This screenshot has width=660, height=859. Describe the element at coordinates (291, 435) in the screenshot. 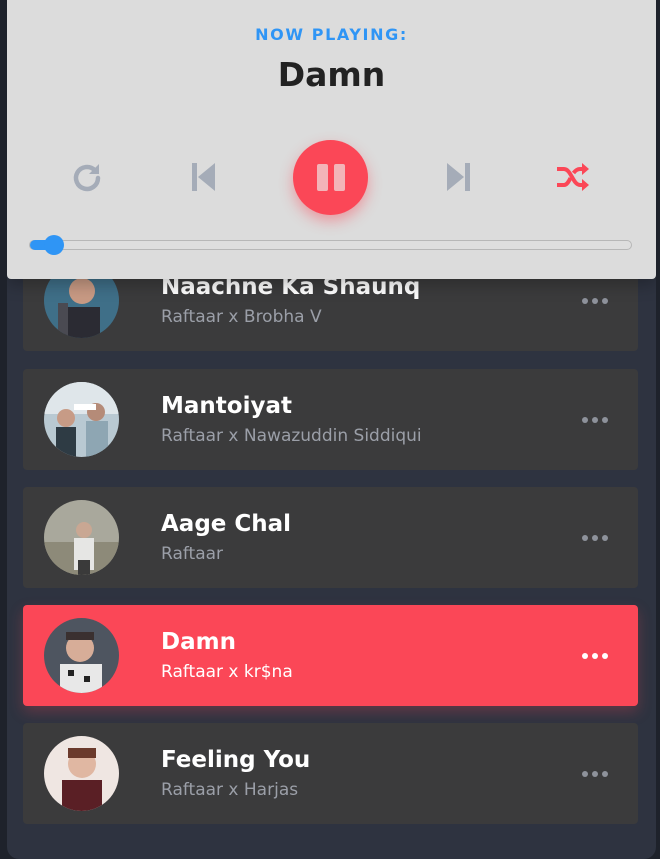

I see `song-artist: Raftaar x Nawazuddin Siddiqui` at that location.